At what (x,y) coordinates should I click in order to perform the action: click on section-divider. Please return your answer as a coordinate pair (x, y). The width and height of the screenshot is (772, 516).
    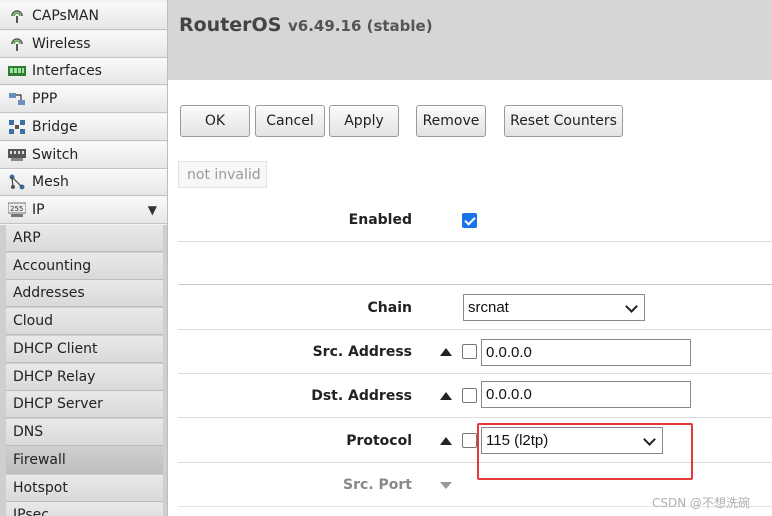
    Looking at the image, I should click on (475, 263).